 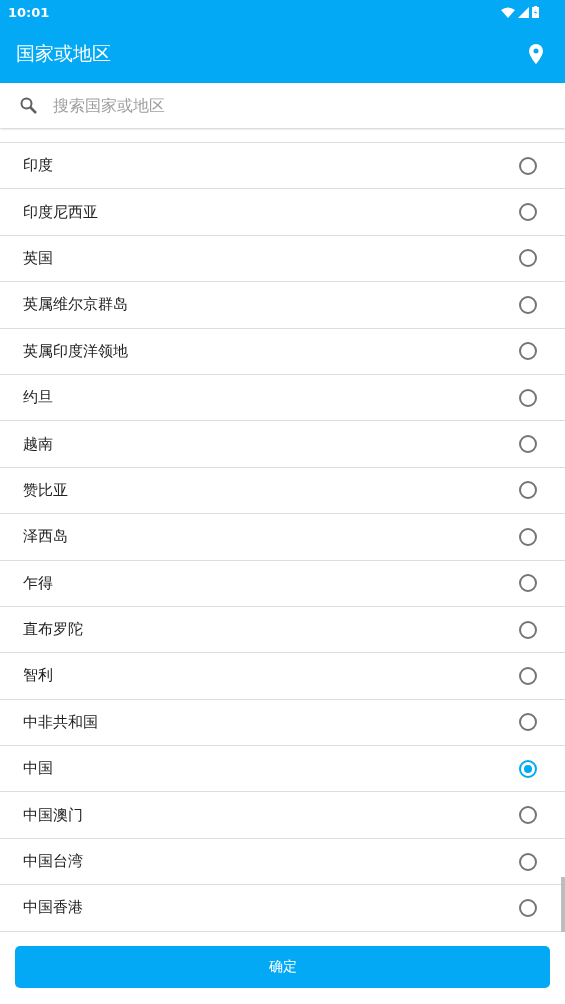 What do you see at coordinates (523, 12) in the screenshot?
I see `signal-icon` at bounding box center [523, 12].